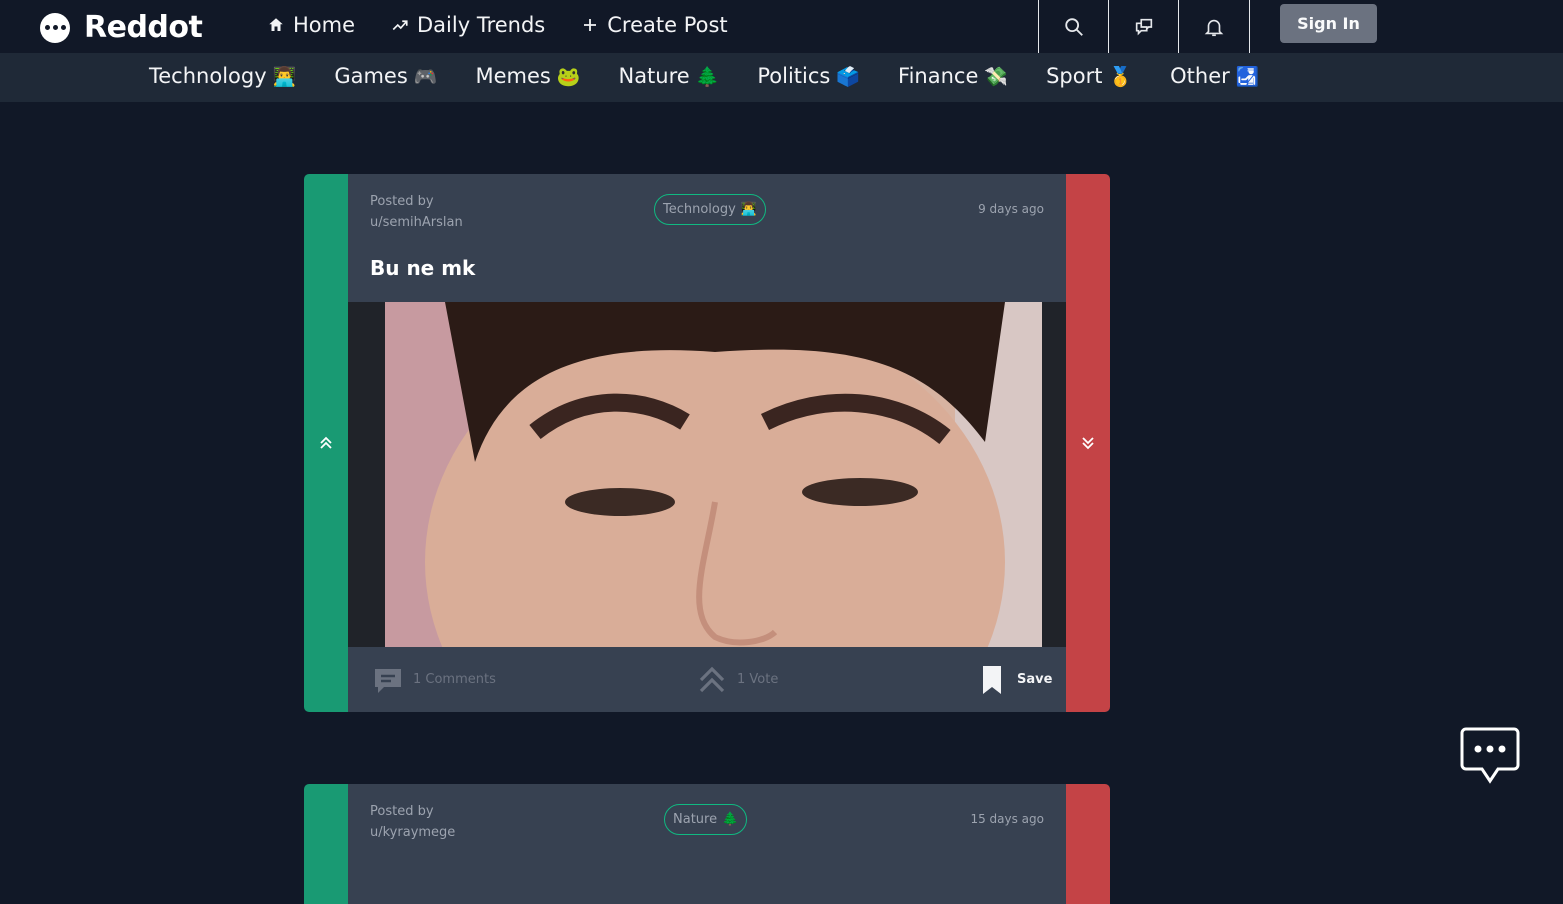 Image resolution: width=1563 pixels, height=904 pixels. I want to click on category-games: Games 🎮, so click(385, 76).